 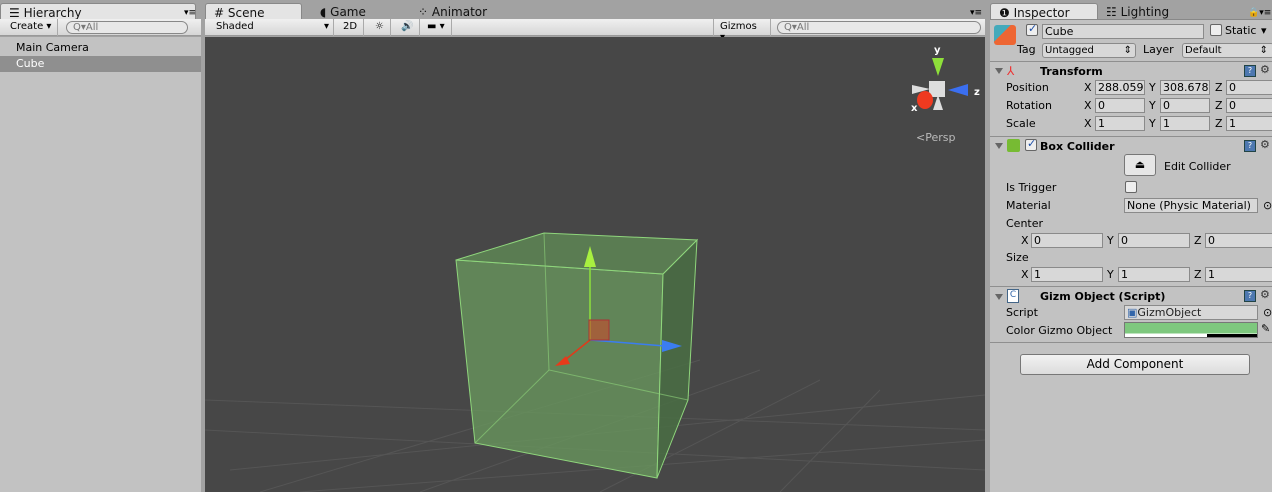 I want to click on transform-title: Transform, so click(x=1071, y=71).